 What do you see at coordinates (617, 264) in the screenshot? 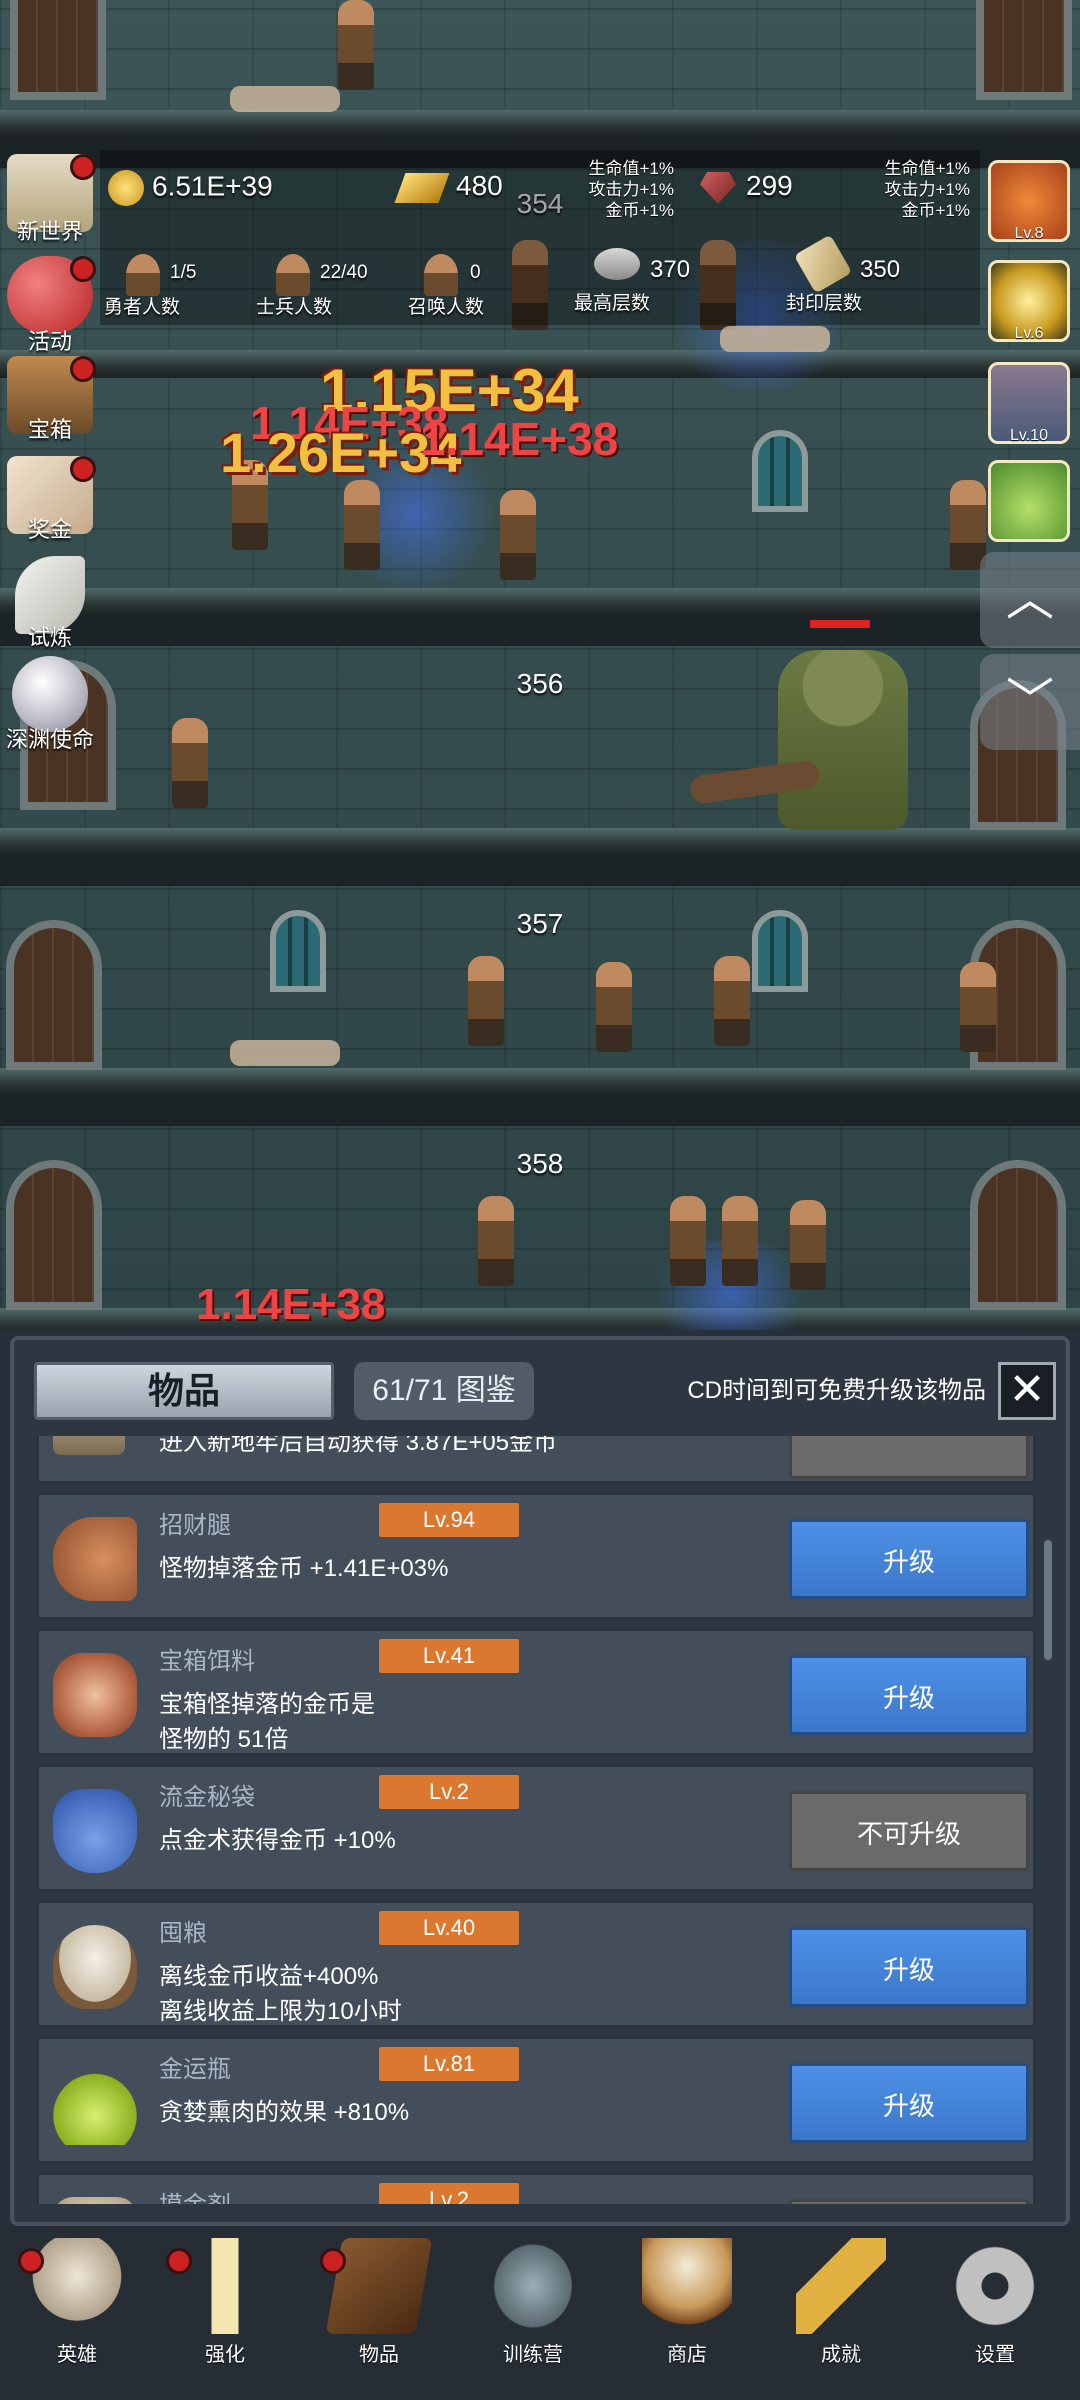
I see `max-floor-icon` at bounding box center [617, 264].